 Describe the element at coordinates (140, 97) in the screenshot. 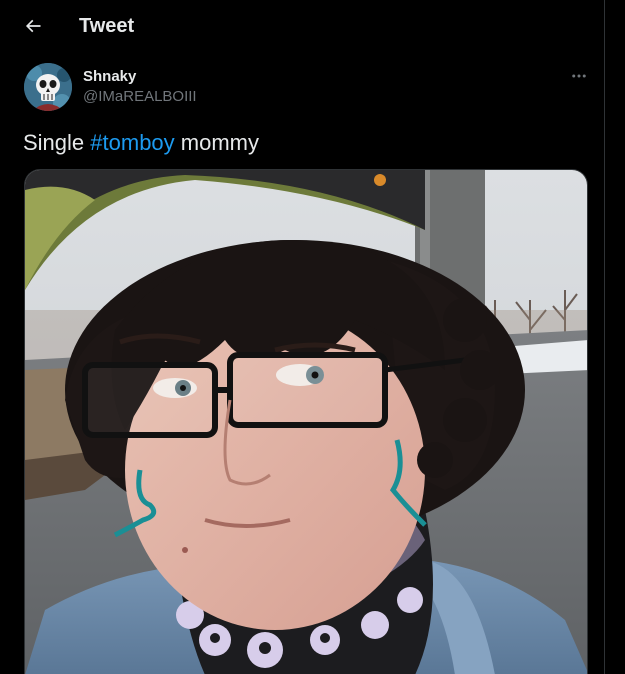

I see `author-handle: @IMaREALBOIII` at that location.